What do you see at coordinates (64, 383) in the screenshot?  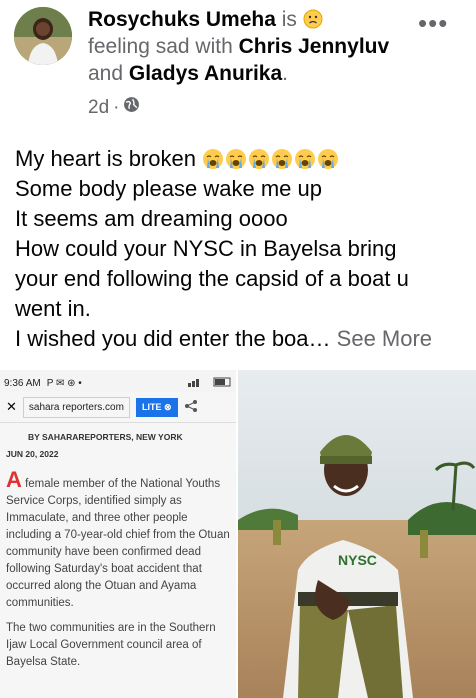 I see `status-icons: P ✉ ⊛ •` at bounding box center [64, 383].